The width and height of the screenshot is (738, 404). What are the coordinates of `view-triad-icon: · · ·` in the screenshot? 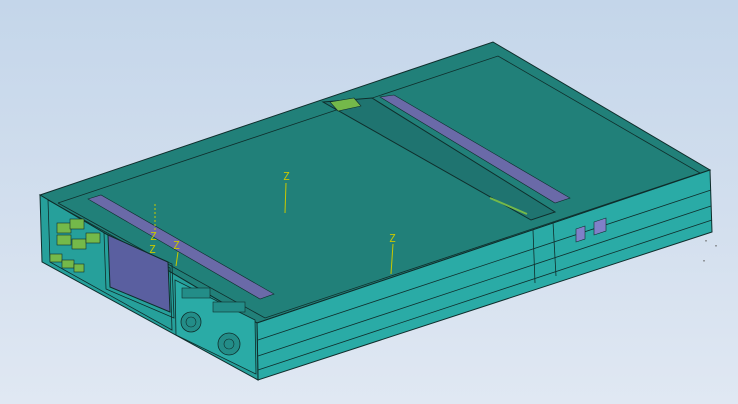 It's located at (710, 251).